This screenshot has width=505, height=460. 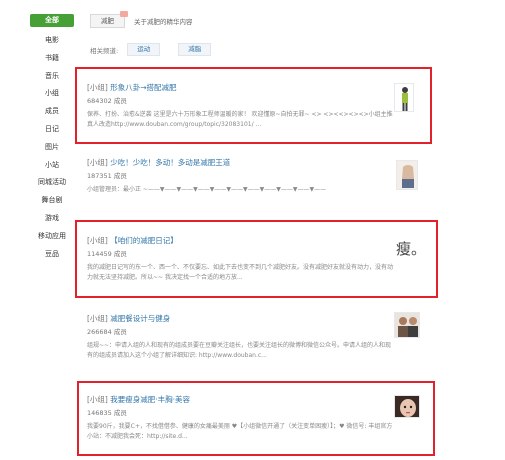 What do you see at coordinates (242, 240) in the screenshot?
I see `result-title: [小组] 【咱们的减肥日记】` at bounding box center [242, 240].